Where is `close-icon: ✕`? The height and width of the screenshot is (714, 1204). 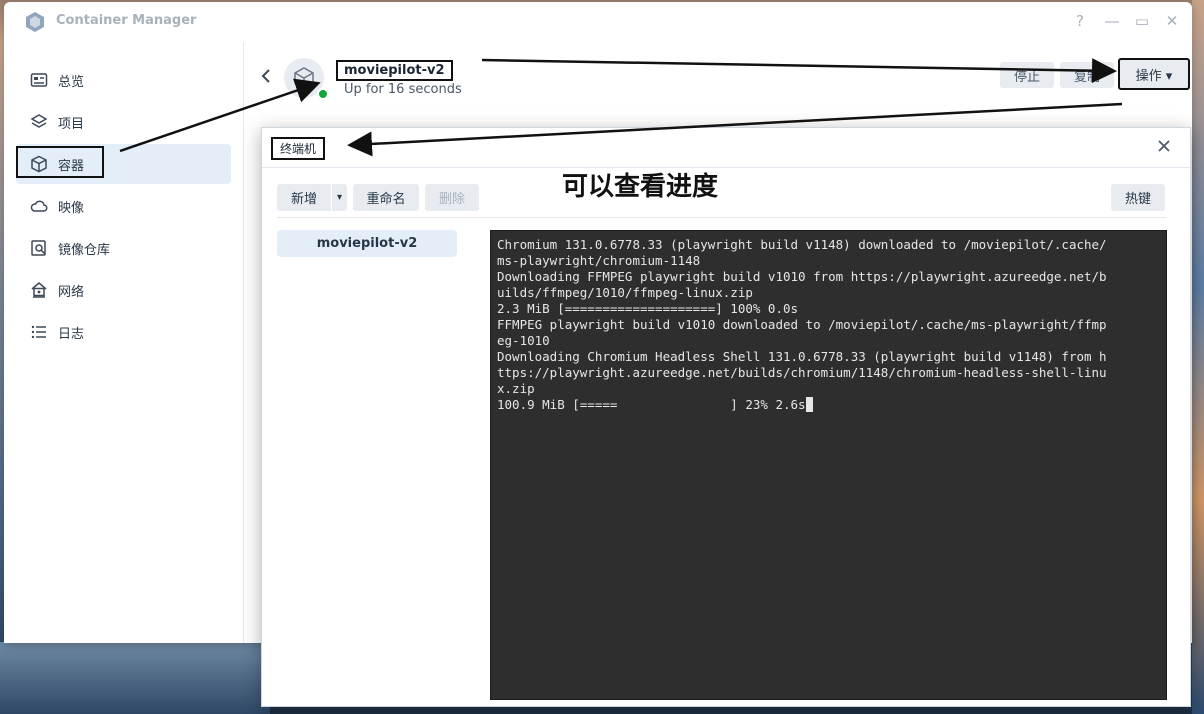 close-icon: ✕ is located at coordinates (1172, 21).